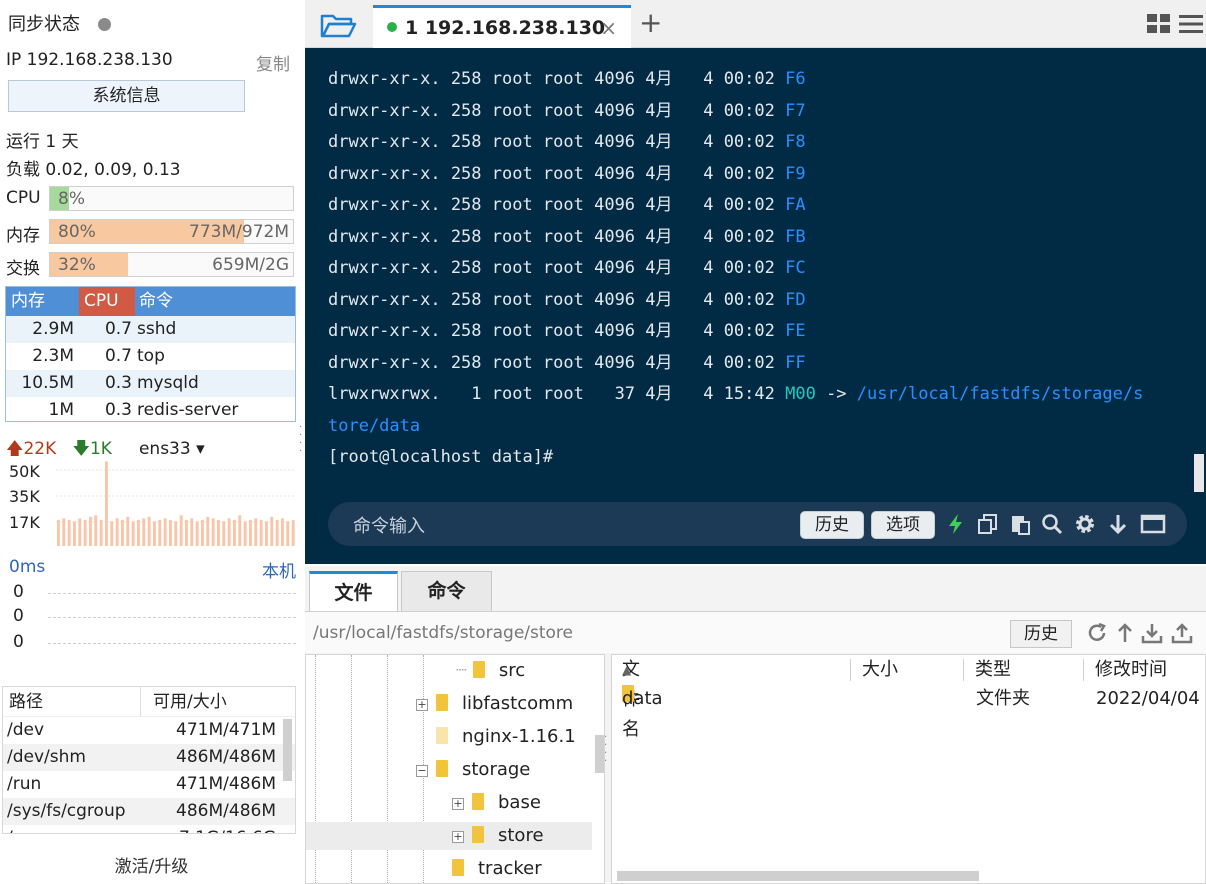 The width and height of the screenshot is (1206, 884). What do you see at coordinates (1118, 524) in the screenshot?
I see `arrow-down-icon` at bounding box center [1118, 524].